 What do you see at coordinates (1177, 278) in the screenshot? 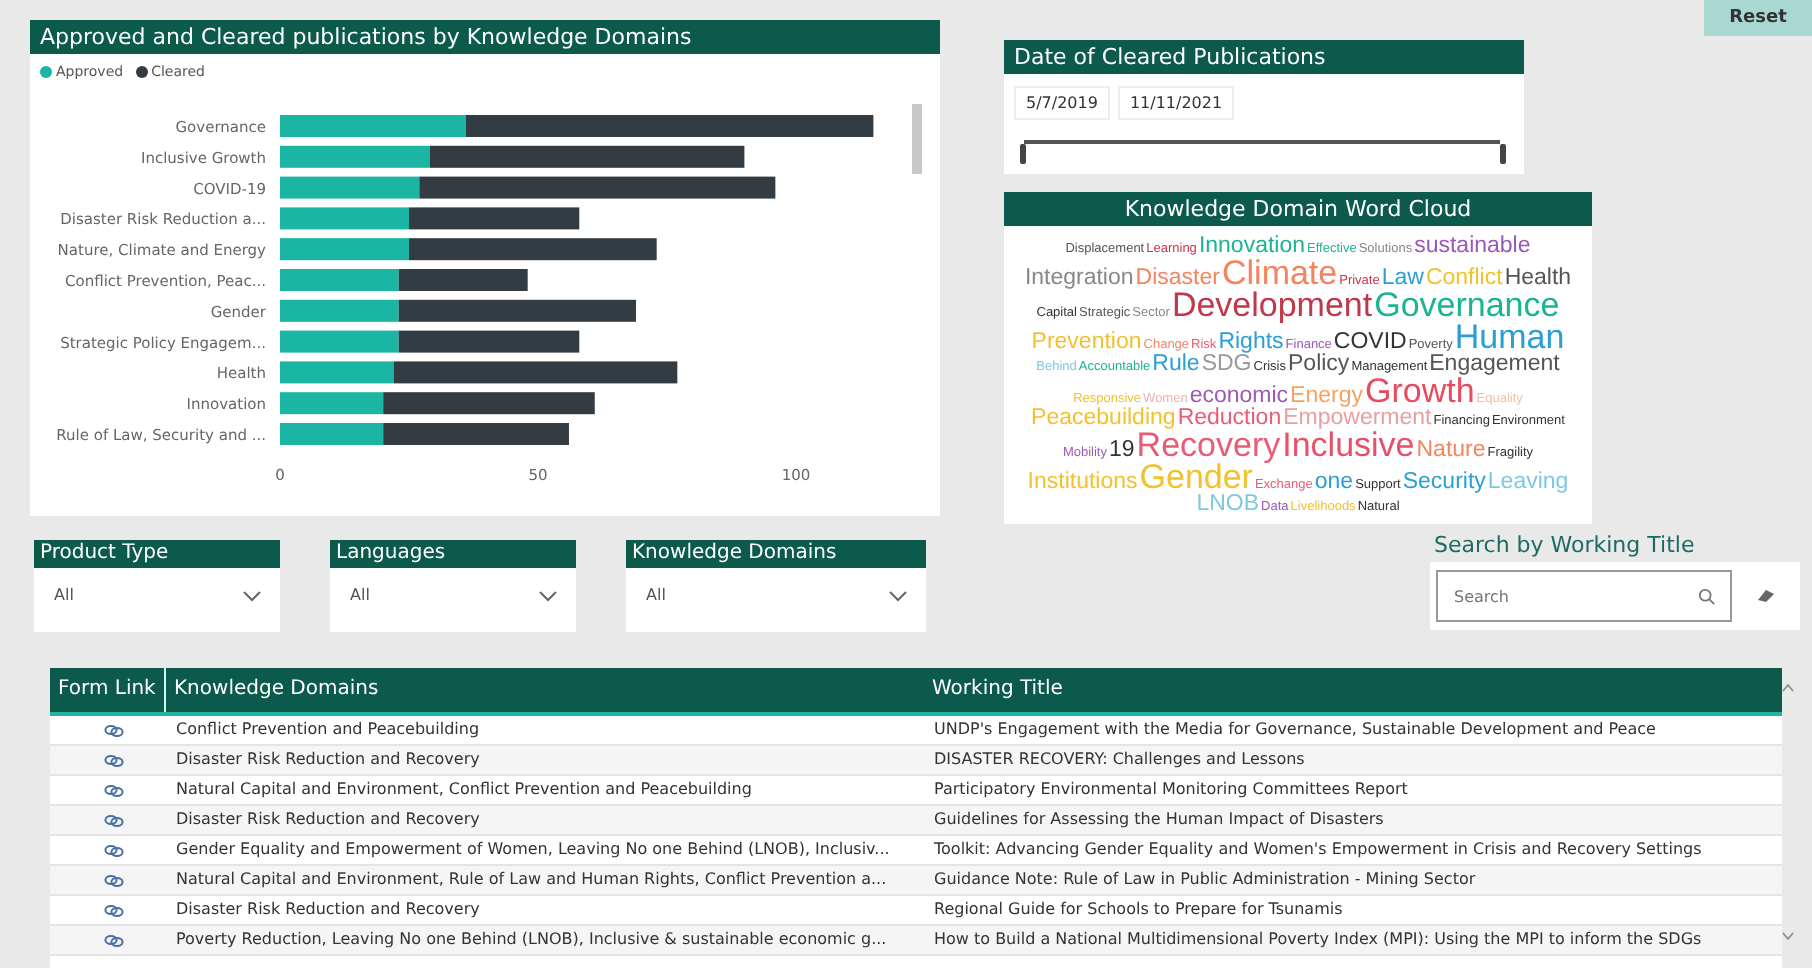
I see `cloud-word: Disaster` at bounding box center [1177, 278].